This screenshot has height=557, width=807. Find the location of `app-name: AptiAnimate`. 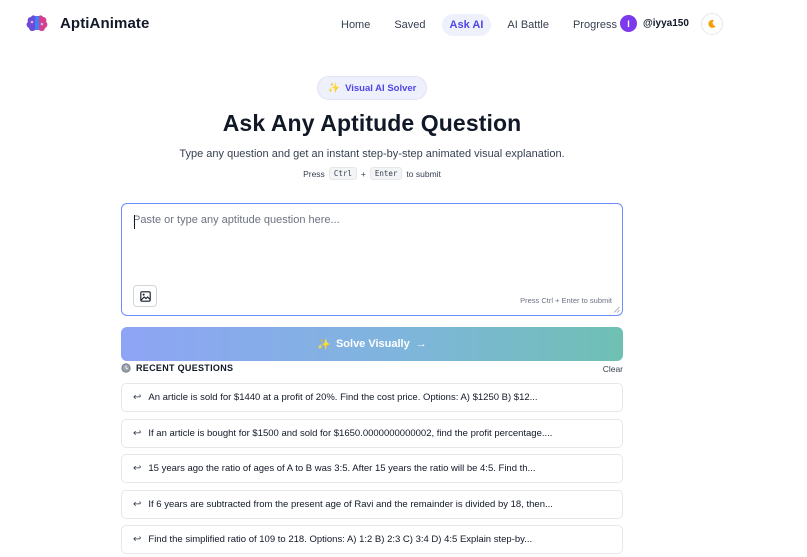

app-name: AptiAnimate is located at coordinates (105, 23).